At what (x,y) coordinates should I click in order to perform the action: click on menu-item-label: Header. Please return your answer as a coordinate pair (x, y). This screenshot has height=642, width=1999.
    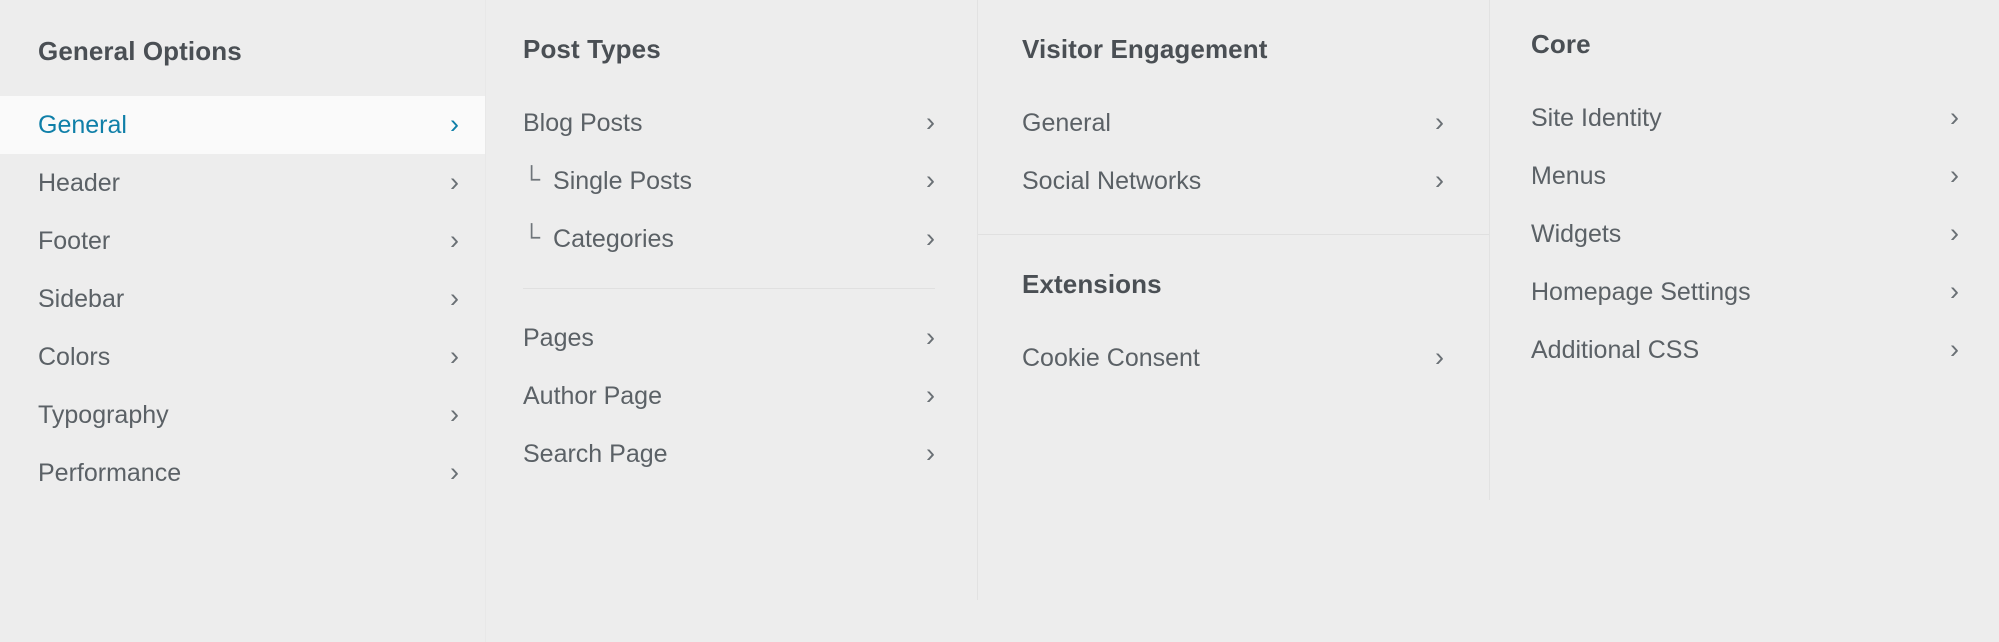
    Looking at the image, I should click on (79, 182).